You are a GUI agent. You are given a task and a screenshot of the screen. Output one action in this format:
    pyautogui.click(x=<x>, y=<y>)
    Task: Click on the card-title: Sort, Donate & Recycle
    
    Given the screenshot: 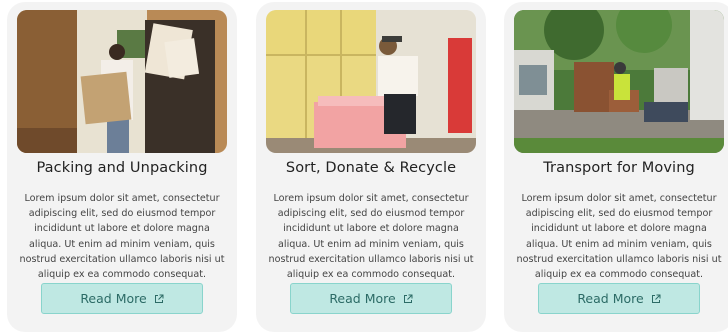 What is the action you would take?
    pyautogui.click(x=371, y=168)
    